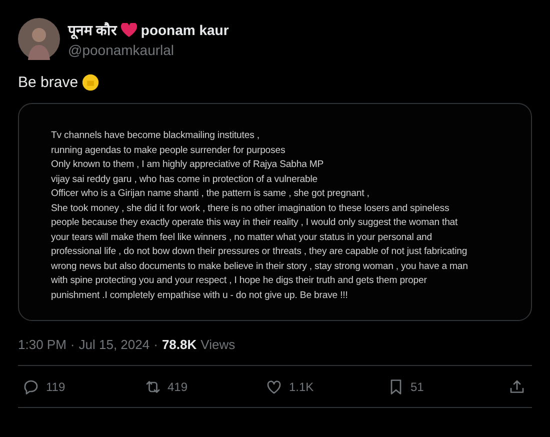 The image size is (550, 437). I want to click on note-line: She took money , she did it for work , there is no other imagination to these losers and spineless, so click(250, 209).